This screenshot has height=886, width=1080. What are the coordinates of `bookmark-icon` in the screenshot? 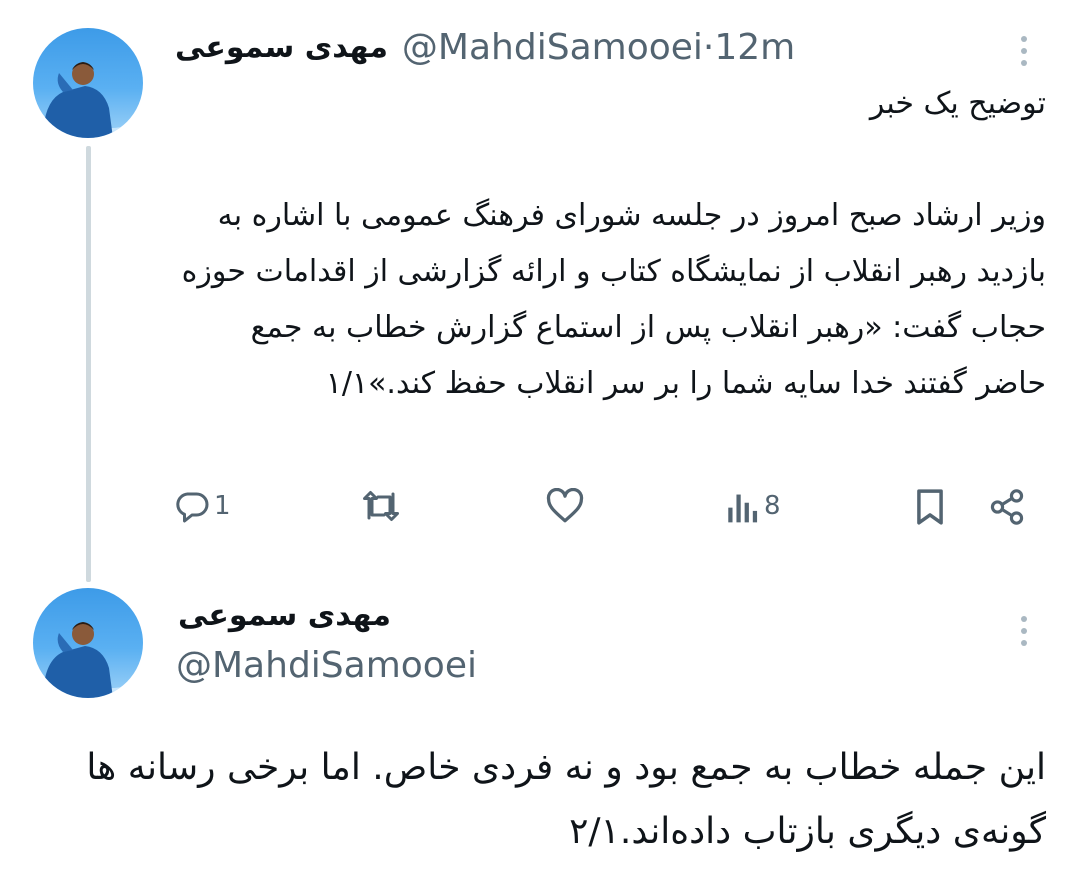 It's located at (930, 507).